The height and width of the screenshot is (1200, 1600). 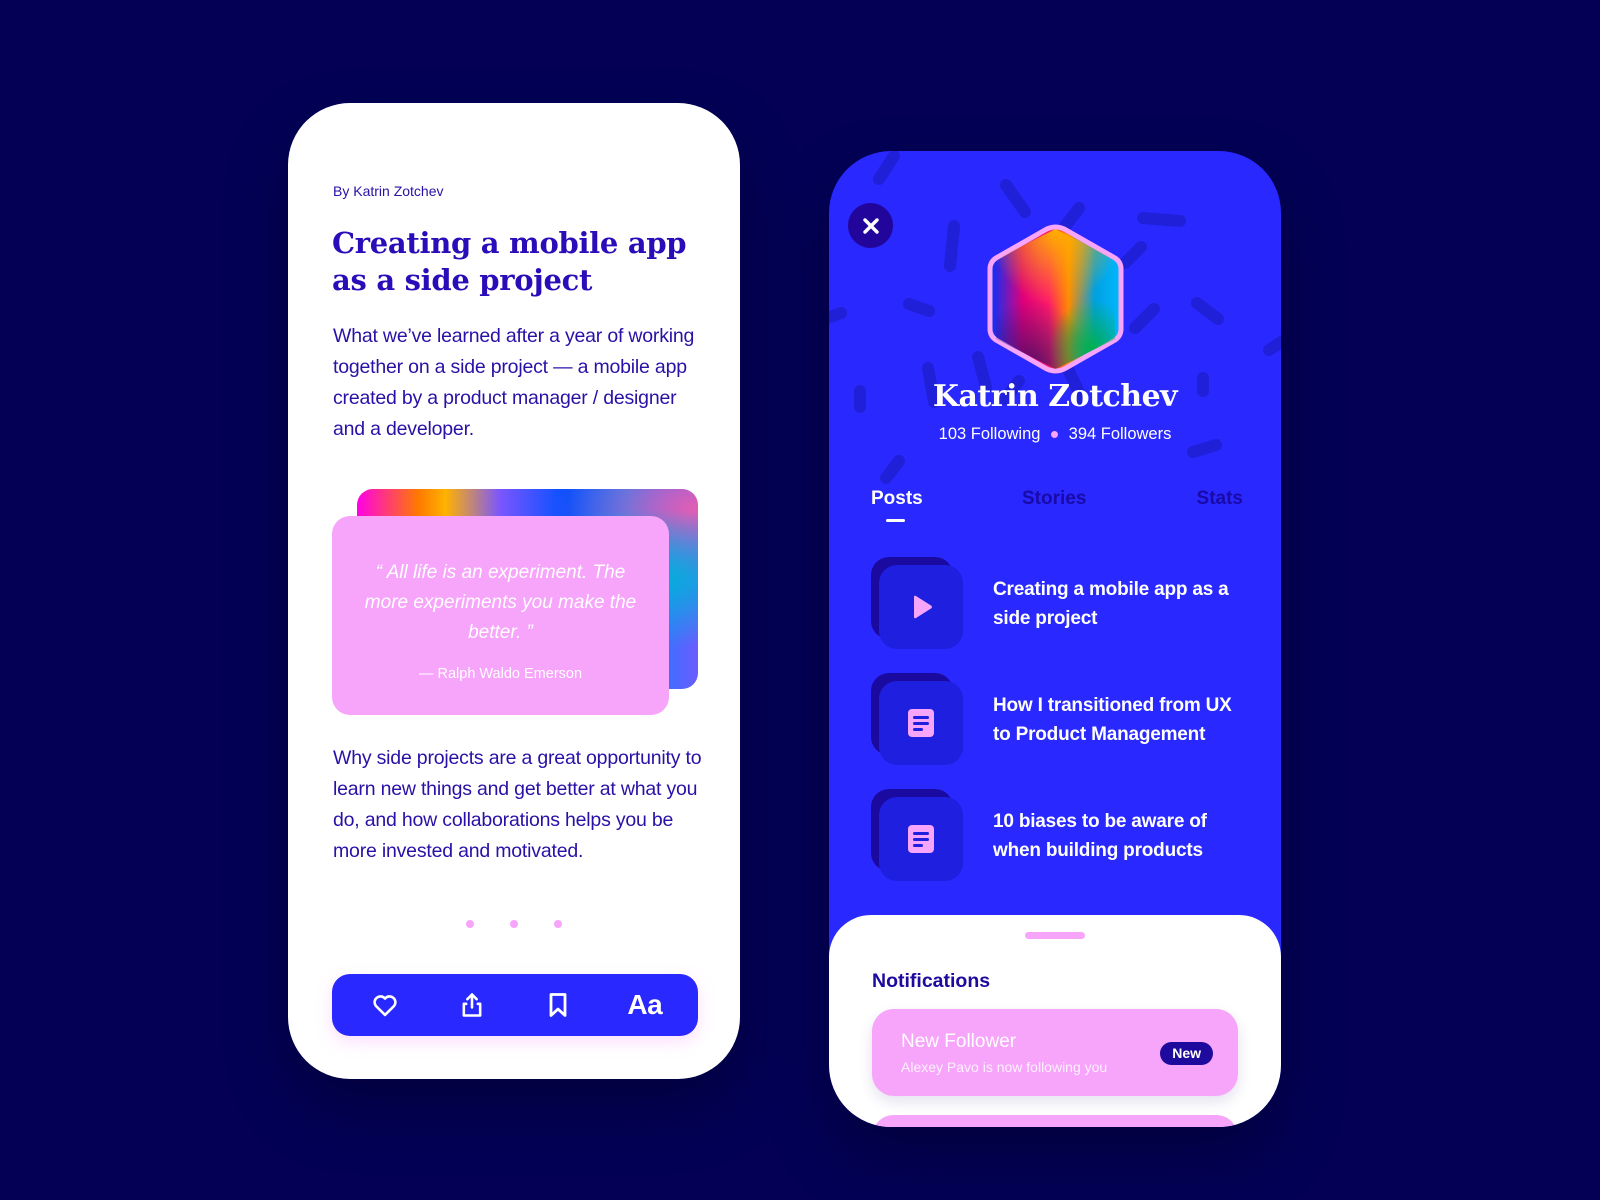 I want to click on close-button, so click(x=870, y=225).